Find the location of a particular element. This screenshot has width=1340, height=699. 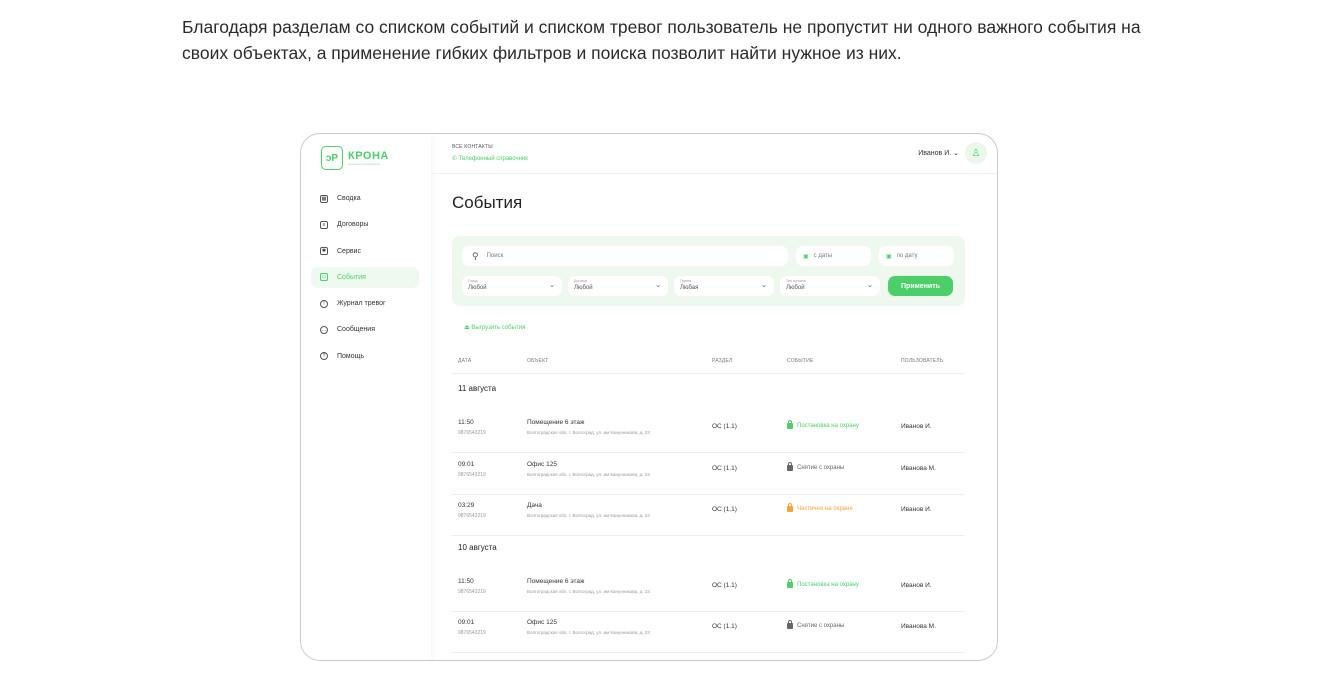

event-time: 03:29 is located at coordinates (466, 505).